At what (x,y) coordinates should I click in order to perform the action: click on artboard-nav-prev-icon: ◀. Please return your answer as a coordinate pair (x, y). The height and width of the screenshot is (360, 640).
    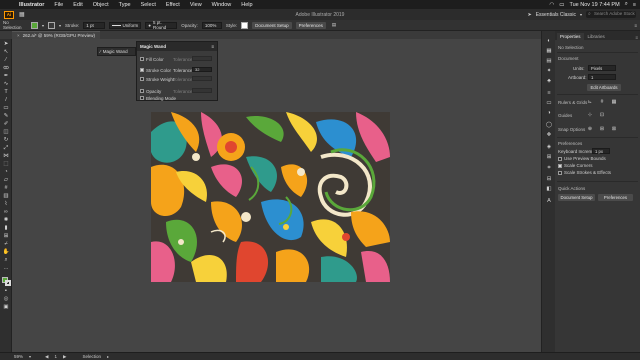
    Looking at the image, I should click on (46, 357).